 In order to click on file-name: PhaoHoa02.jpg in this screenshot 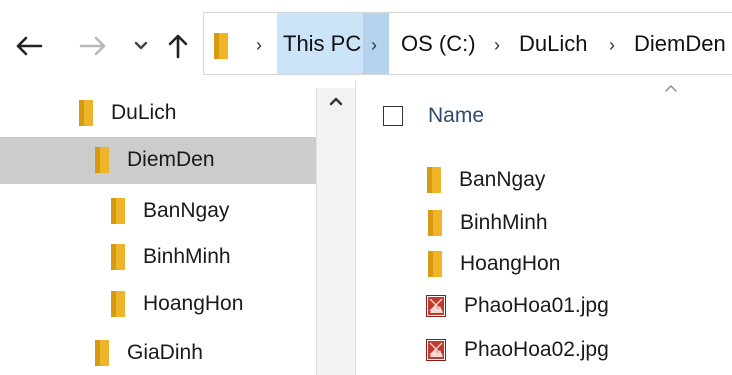, I will do `click(536, 349)`.